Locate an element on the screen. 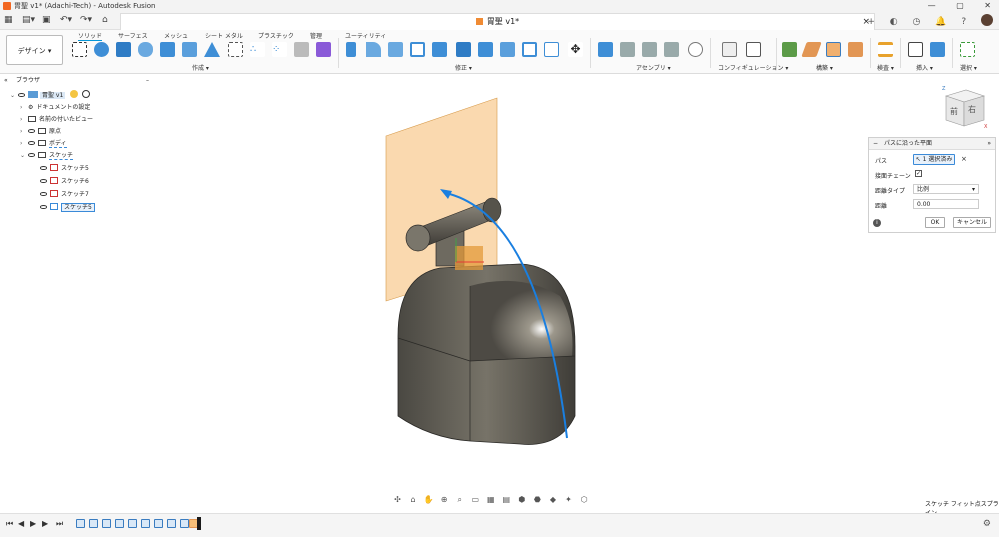  pattern-icon: ∴ is located at coordinates (257, 49).